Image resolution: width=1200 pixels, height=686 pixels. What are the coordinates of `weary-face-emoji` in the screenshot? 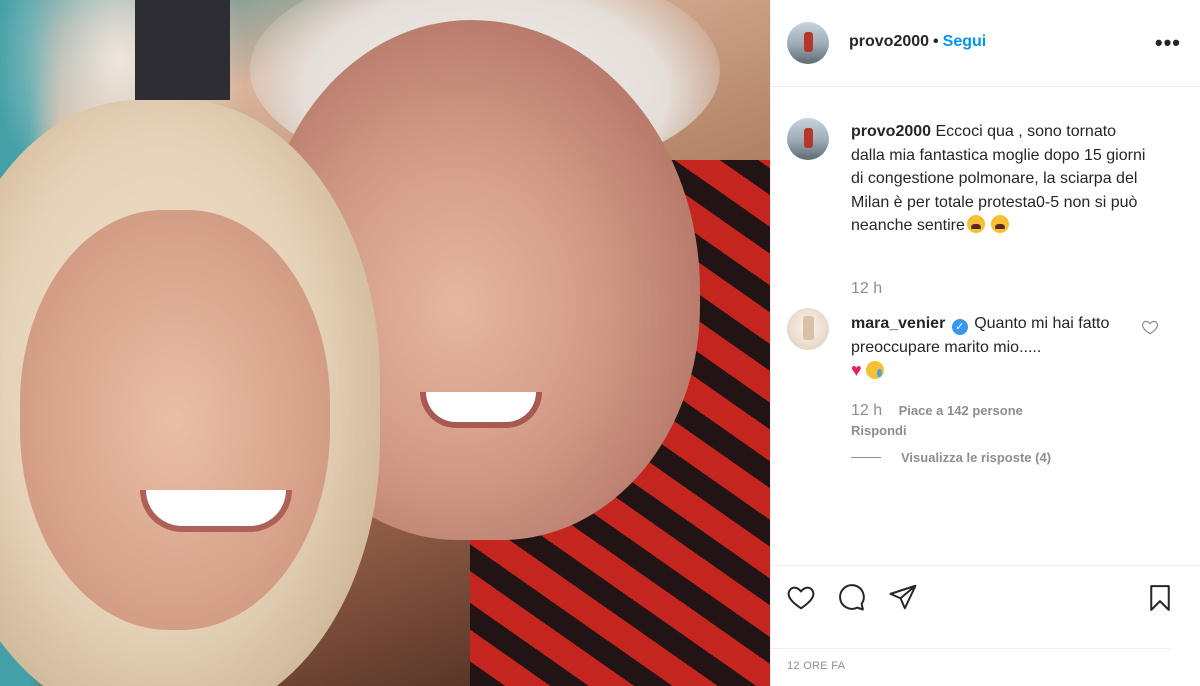 It's located at (975, 224).